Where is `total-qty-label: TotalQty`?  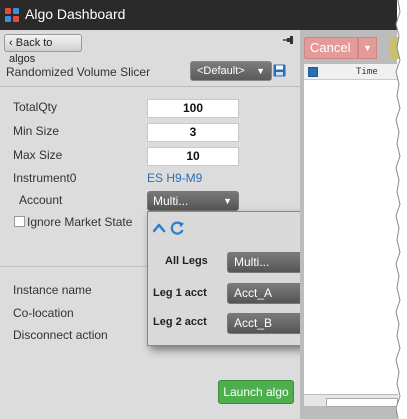
total-qty-label: TotalQty is located at coordinates (35, 107).